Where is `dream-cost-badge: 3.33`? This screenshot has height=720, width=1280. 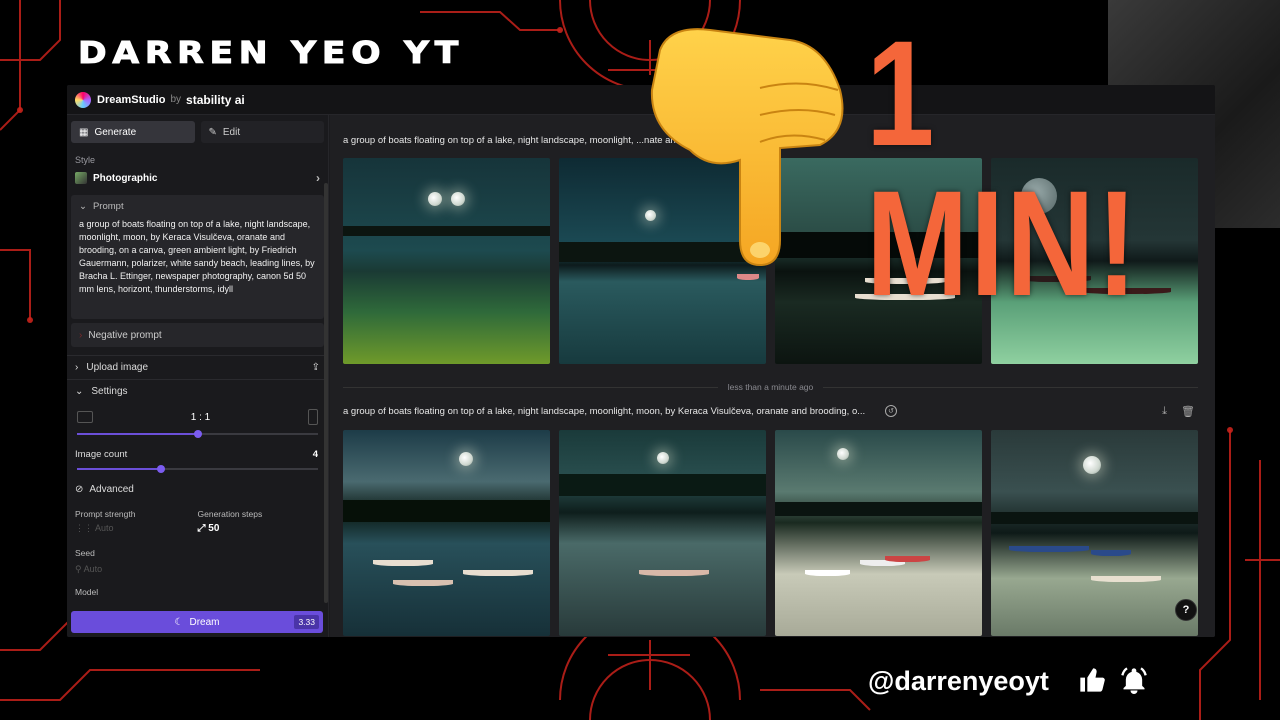 dream-cost-badge: 3.33 is located at coordinates (306, 622).